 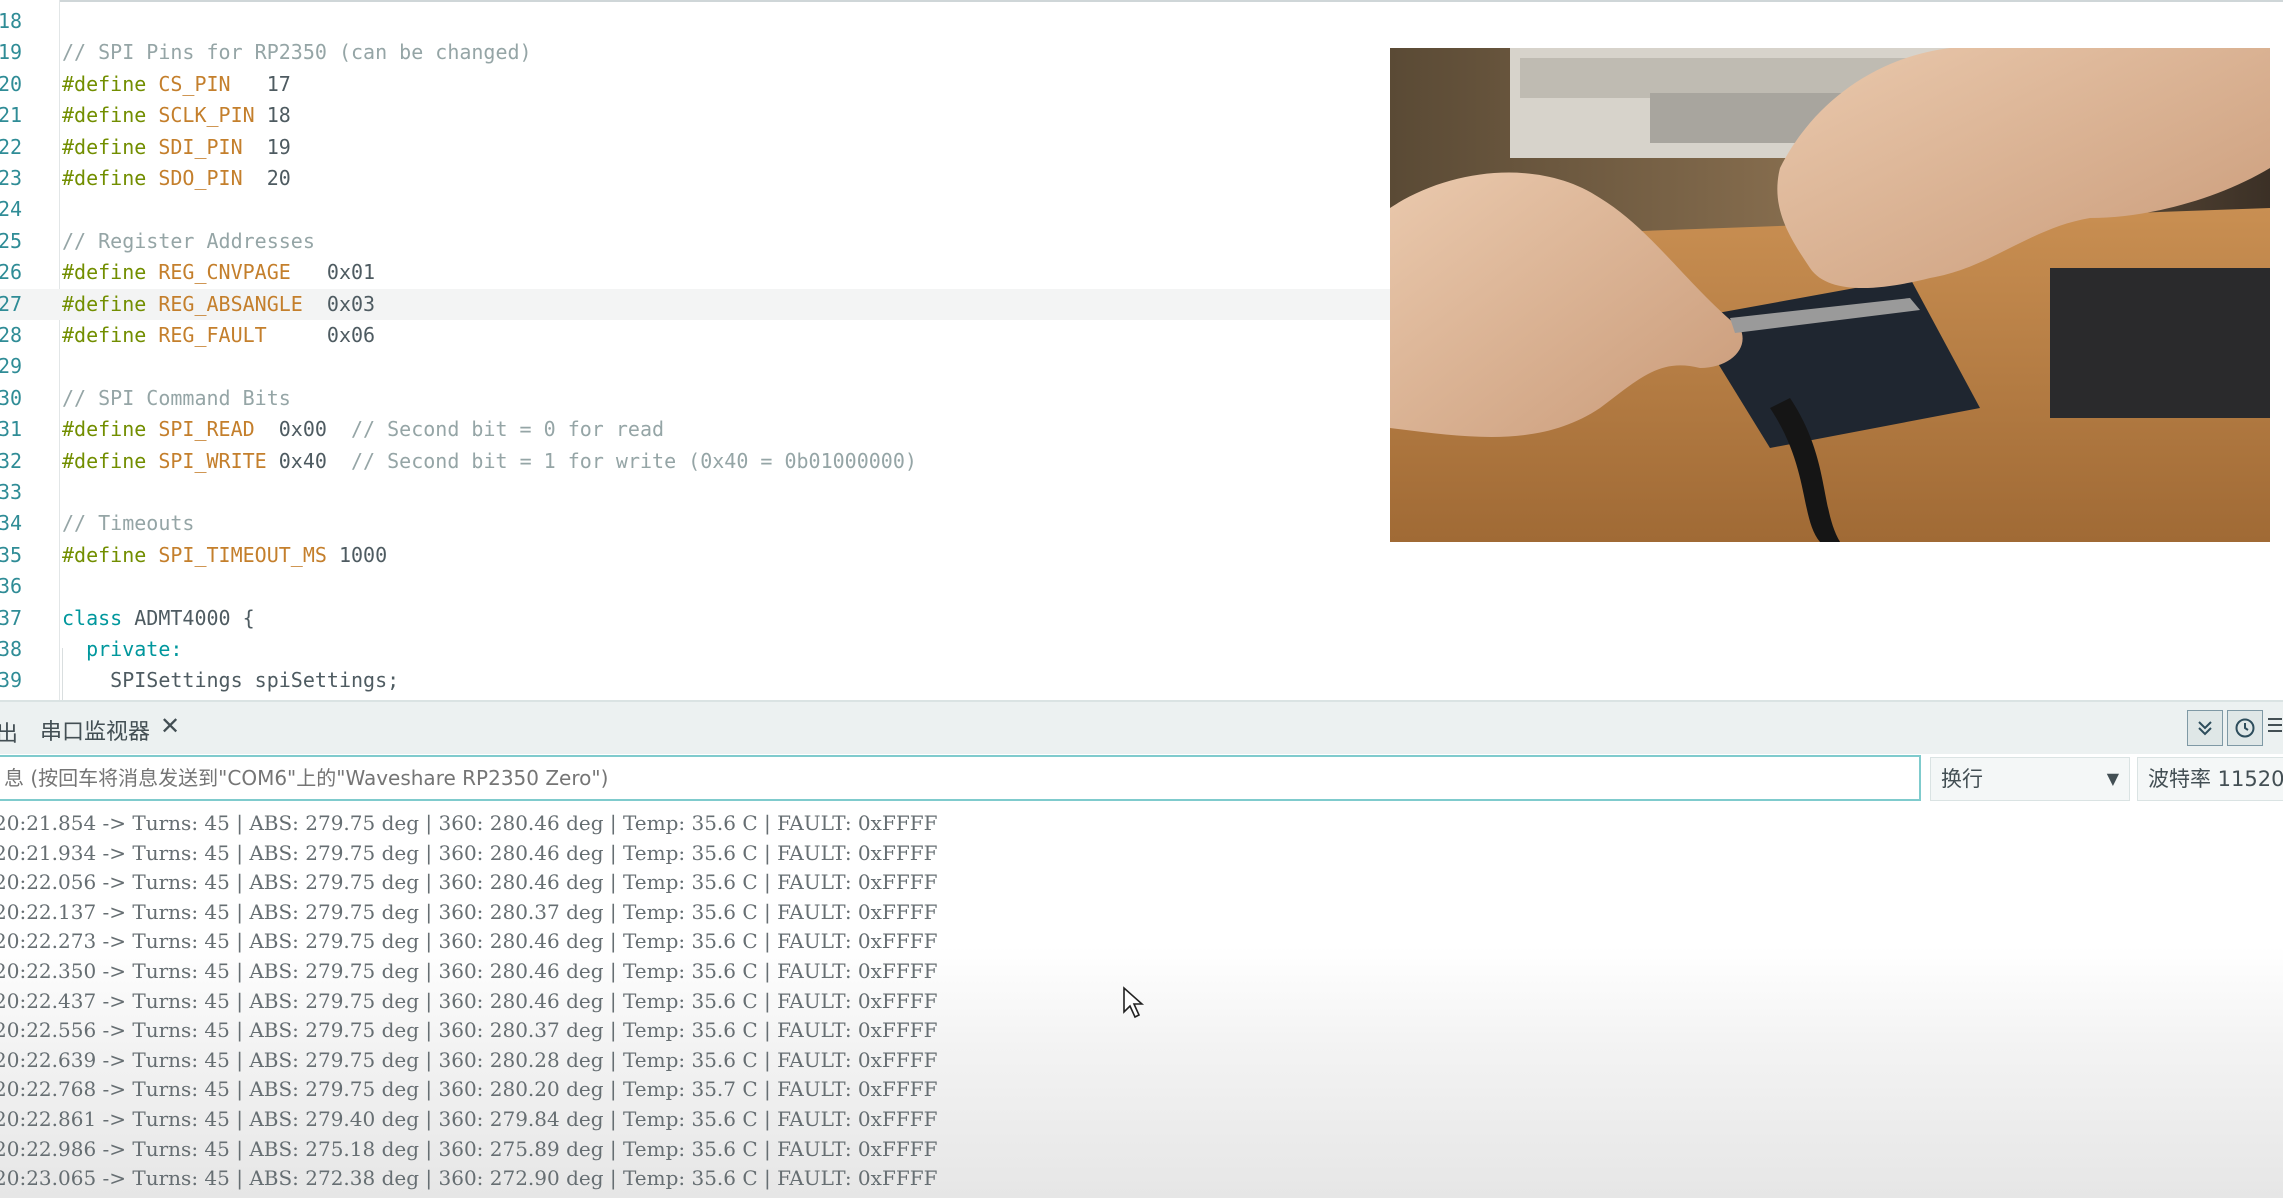 What do you see at coordinates (2205, 728) in the screenshot?
I see `chevron-double-down-icon` at bounding box center [2205, 728].